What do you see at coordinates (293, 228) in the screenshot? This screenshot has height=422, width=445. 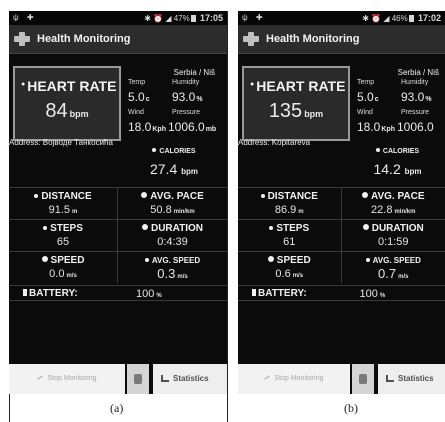 I see `steps-label: STEPS` at bounding box center [293, 228].